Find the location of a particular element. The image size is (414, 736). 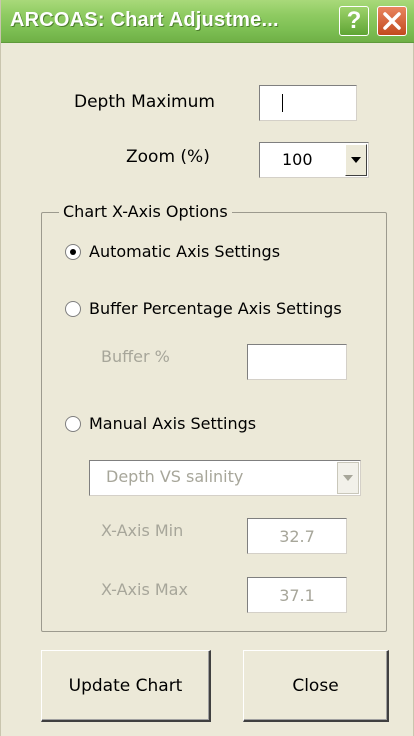

x-axis-max-input: 37.1 is located at coordinates (297, 595).